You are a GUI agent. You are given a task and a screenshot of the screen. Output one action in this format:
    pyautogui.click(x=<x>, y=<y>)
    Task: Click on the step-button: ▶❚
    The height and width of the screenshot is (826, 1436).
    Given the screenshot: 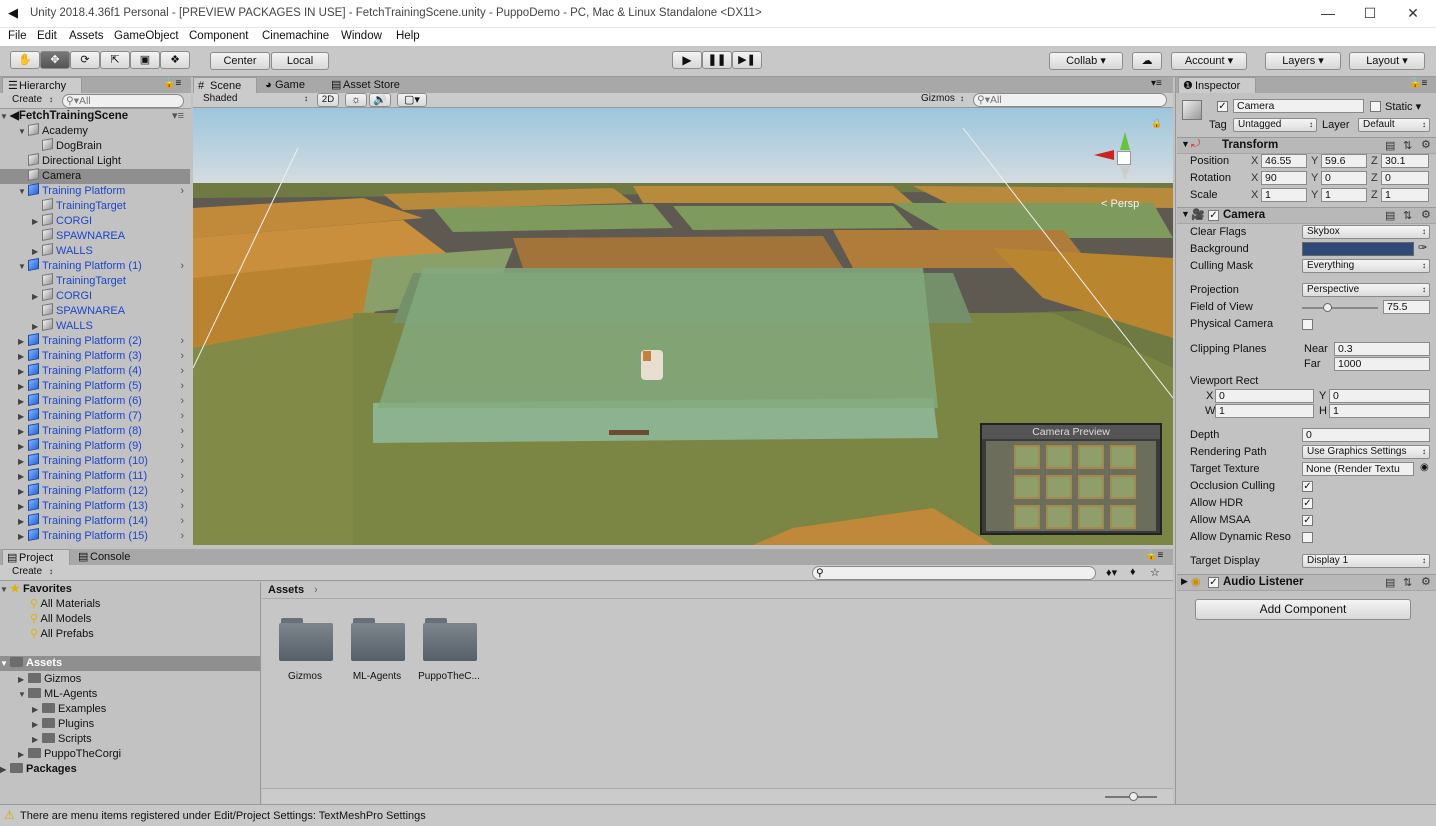 What is the action you would take?
    pyautogui.click(x=747, y=60)
    